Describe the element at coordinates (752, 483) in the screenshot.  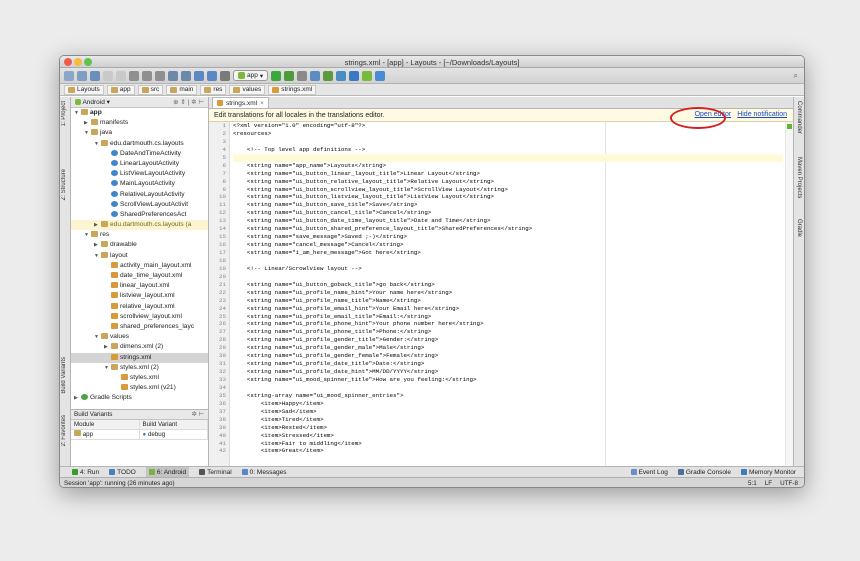
I see `caret-position: 5:1` at that location.